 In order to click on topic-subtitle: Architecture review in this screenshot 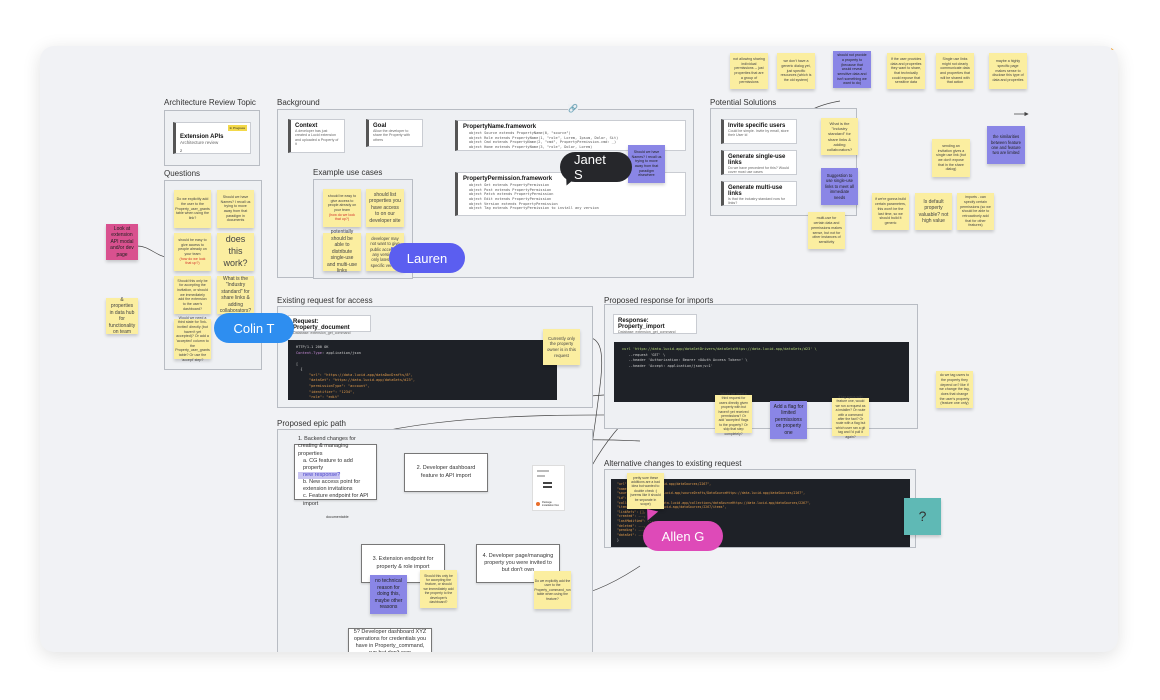, I will do `click(199, 142)`.